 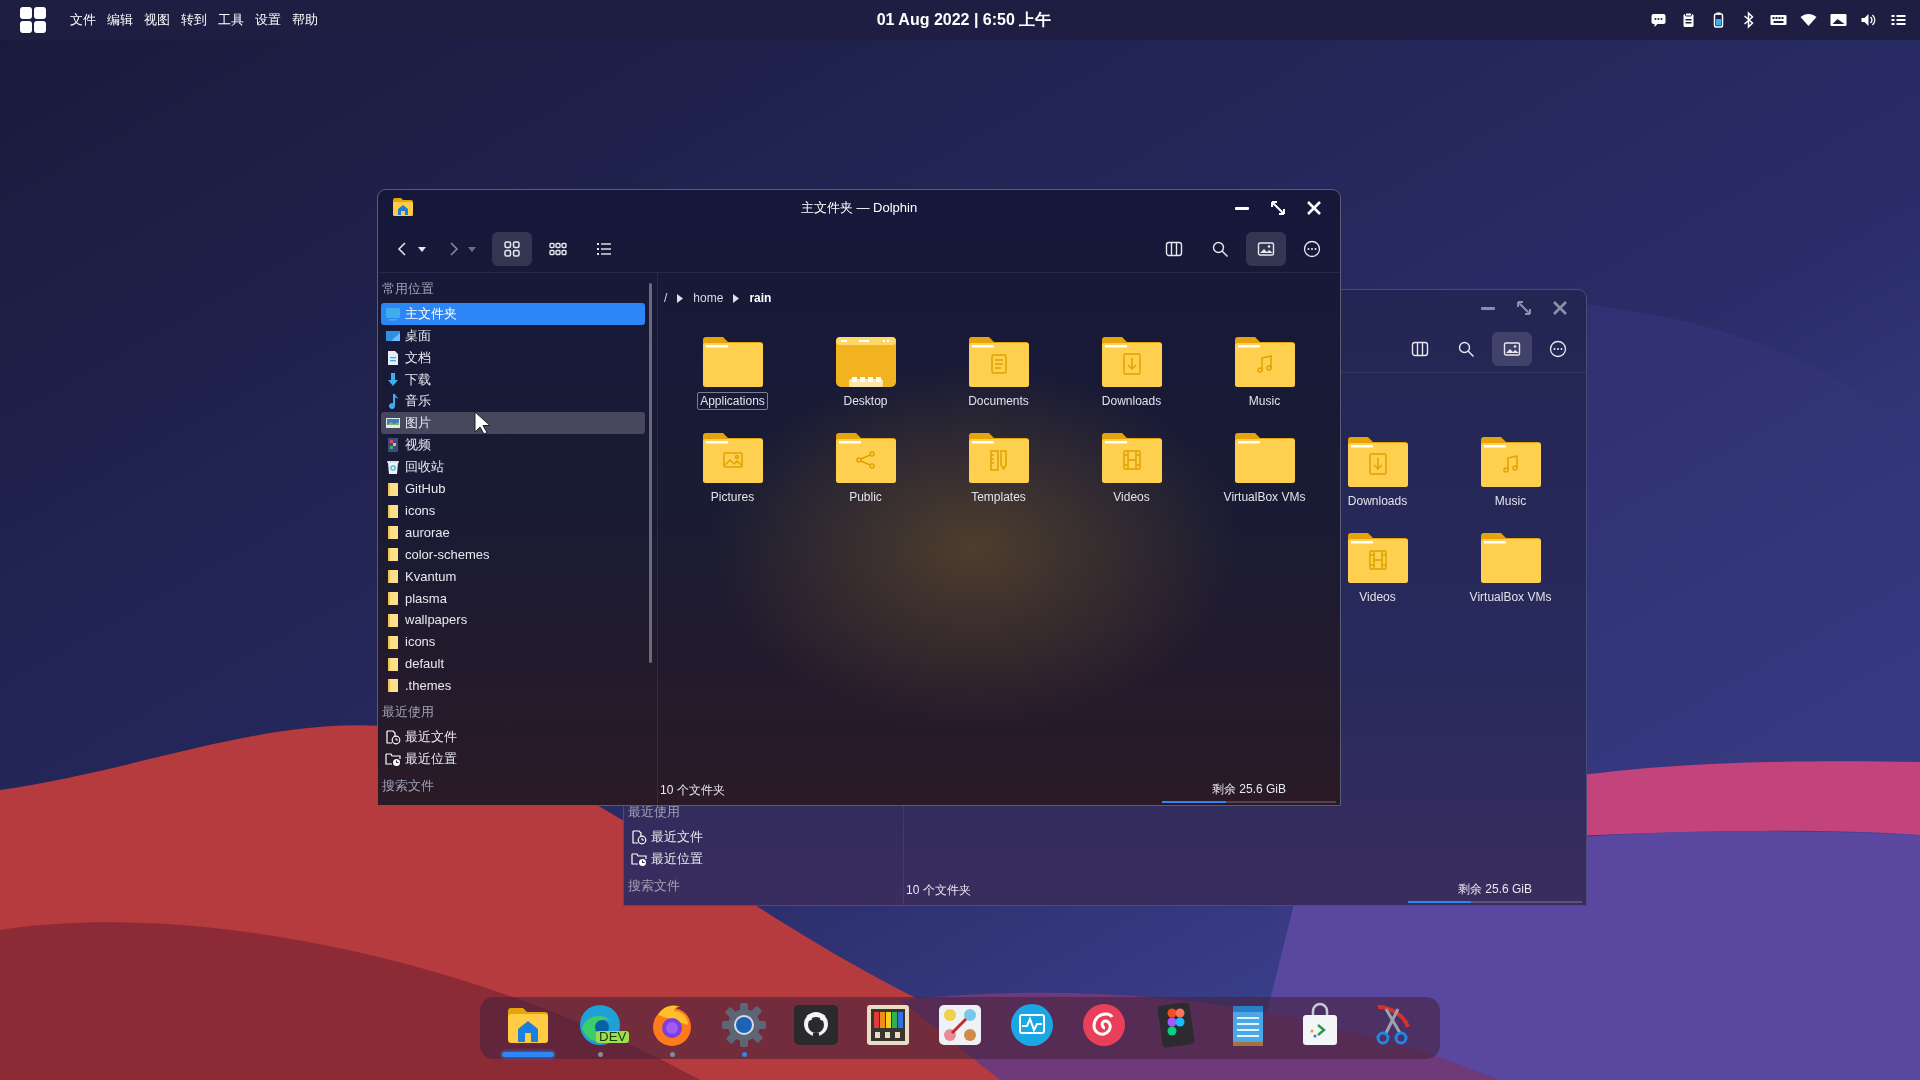 What do you see at coordinates (1420, 349) in the screenshot?
I see `split-view-icon` at bounding box center [1420, 349].